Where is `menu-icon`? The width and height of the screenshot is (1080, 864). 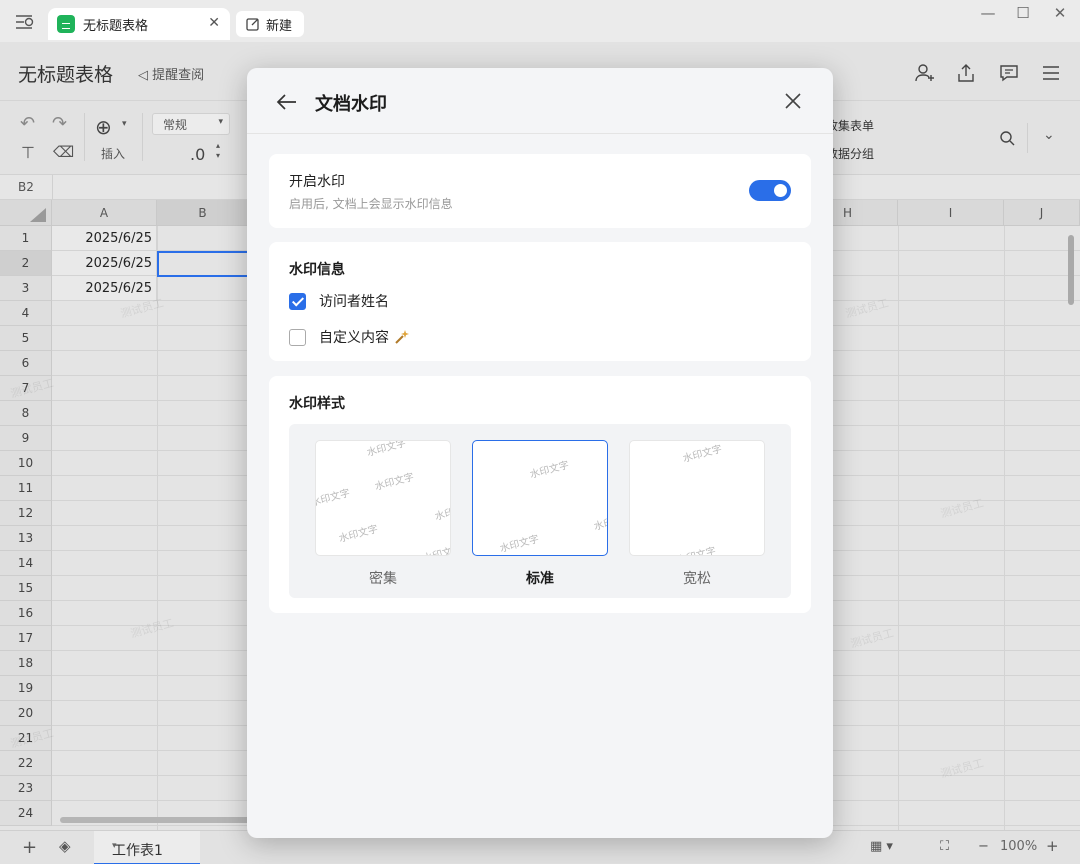 menu-icon is located at coordinates (1051, 73).